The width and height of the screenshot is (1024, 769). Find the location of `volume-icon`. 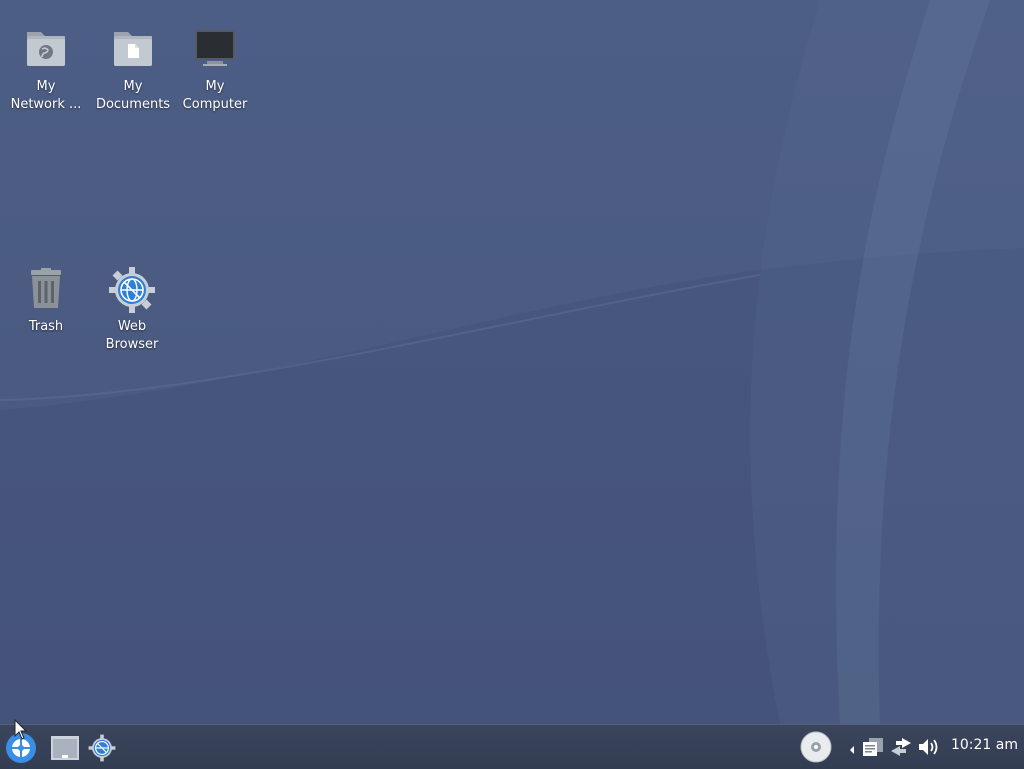

volume-icon is located at coordinates (928, 747).